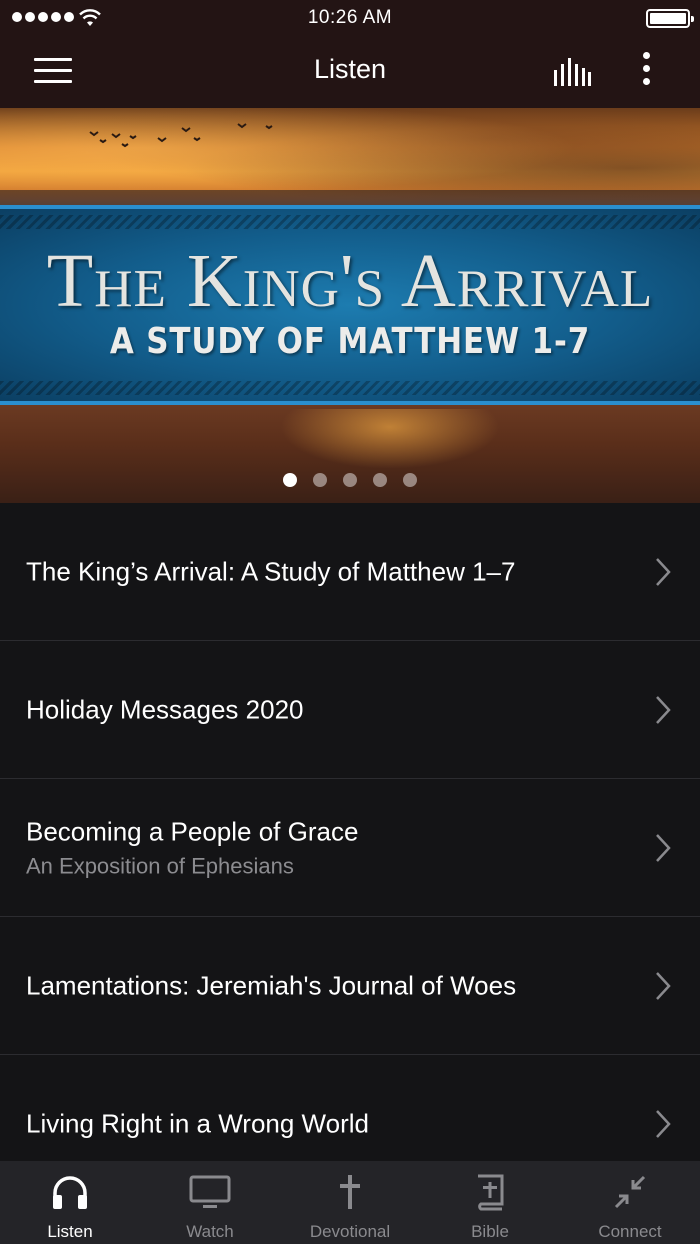 Image resolution: width=700 pixels, height=1244 pixels. I want to click on top-bar: 10:26 AM Listen, so click(350, 54).